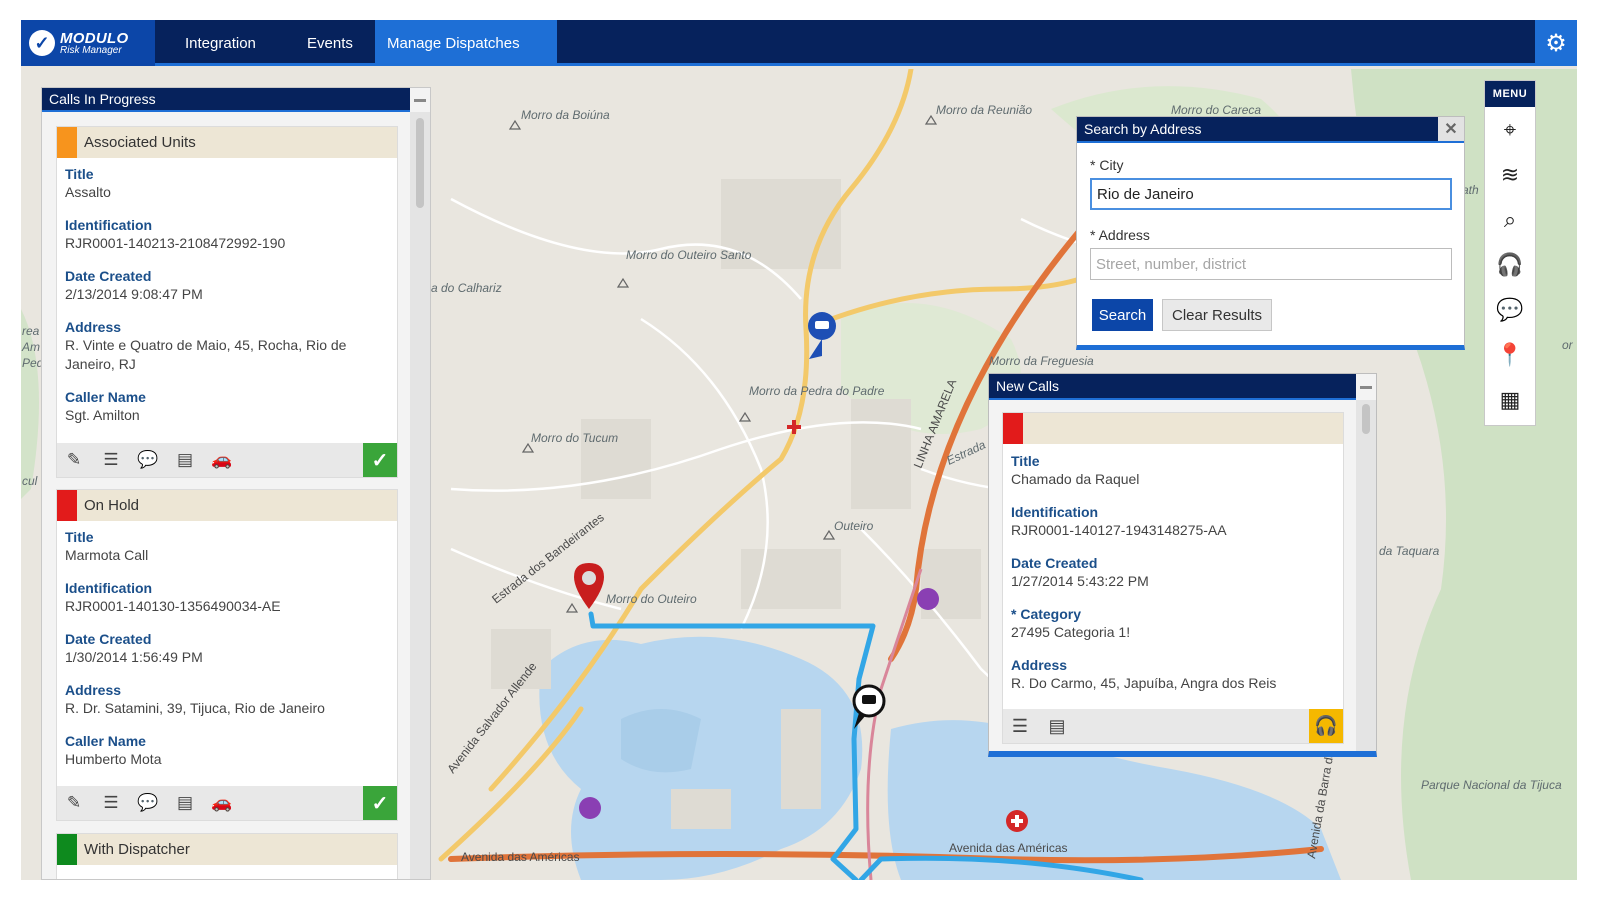 This screenshot has width=1600, height=900. What do you see at coordinates (137, 849) in the screenshot?
I see `call-status-label: With Dispatcher` at bounding box center [137, 849].